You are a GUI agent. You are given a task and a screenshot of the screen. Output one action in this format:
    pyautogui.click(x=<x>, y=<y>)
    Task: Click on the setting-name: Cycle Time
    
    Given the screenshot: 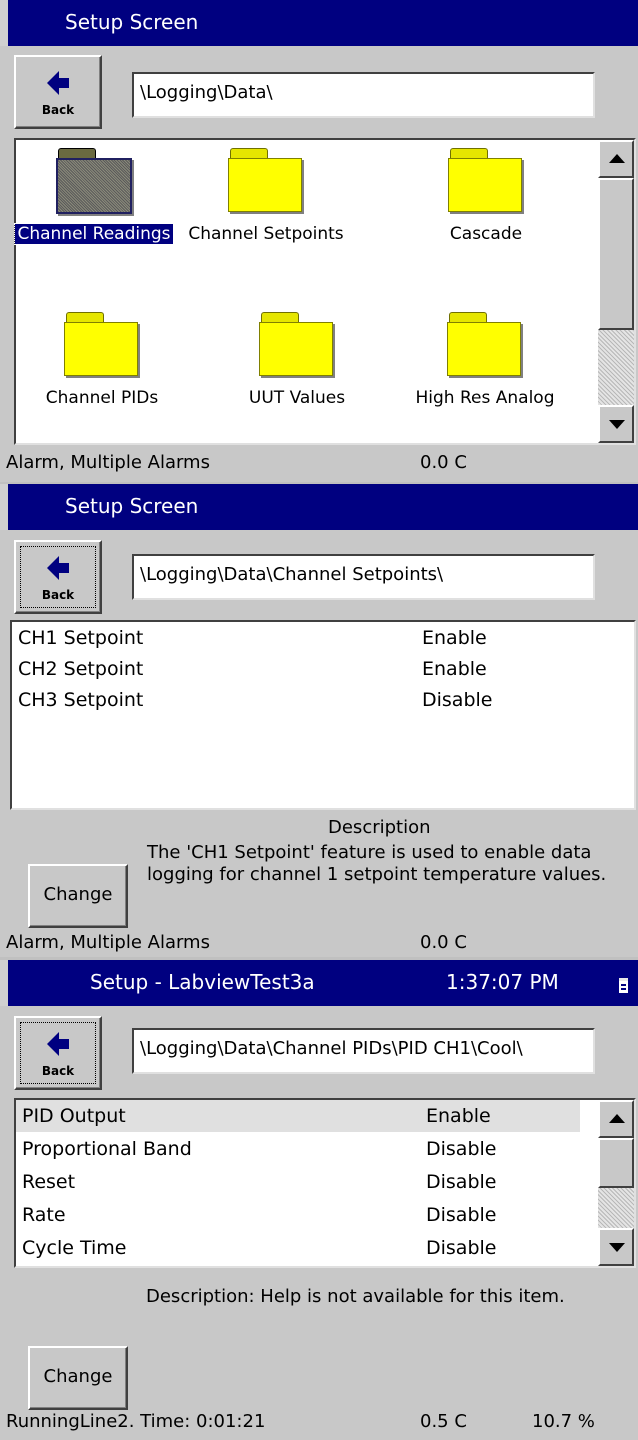 What is the action you would take?
    pyautogui.click(x=74, y=1248)
    